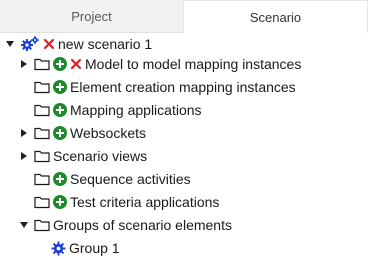 Image resolution: width=368 pixels, height=259 pixels. What do you see at coordinates (58, 248) in the screenshot?
I see `gear-icon` at bounding box center [58, 248].